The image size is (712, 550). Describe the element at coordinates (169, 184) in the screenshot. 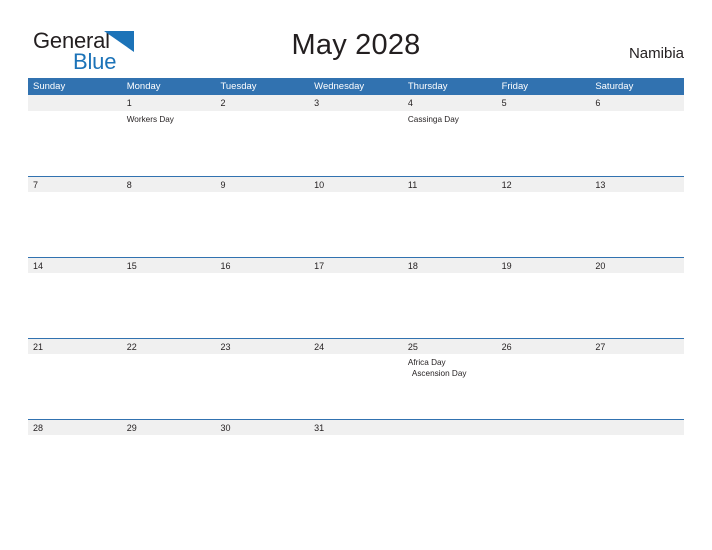

I see `day-number: 8` at that location.